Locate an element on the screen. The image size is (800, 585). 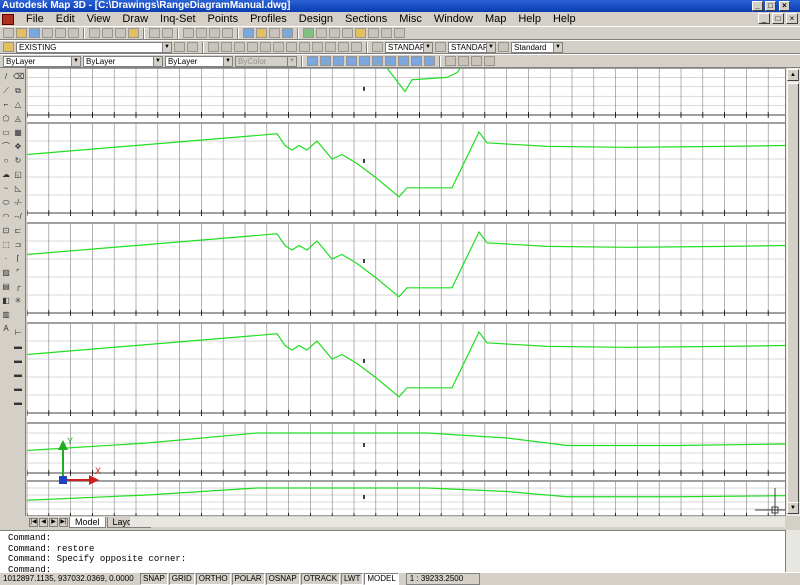
layer-manager-icon is located at coordinates (8, 47).